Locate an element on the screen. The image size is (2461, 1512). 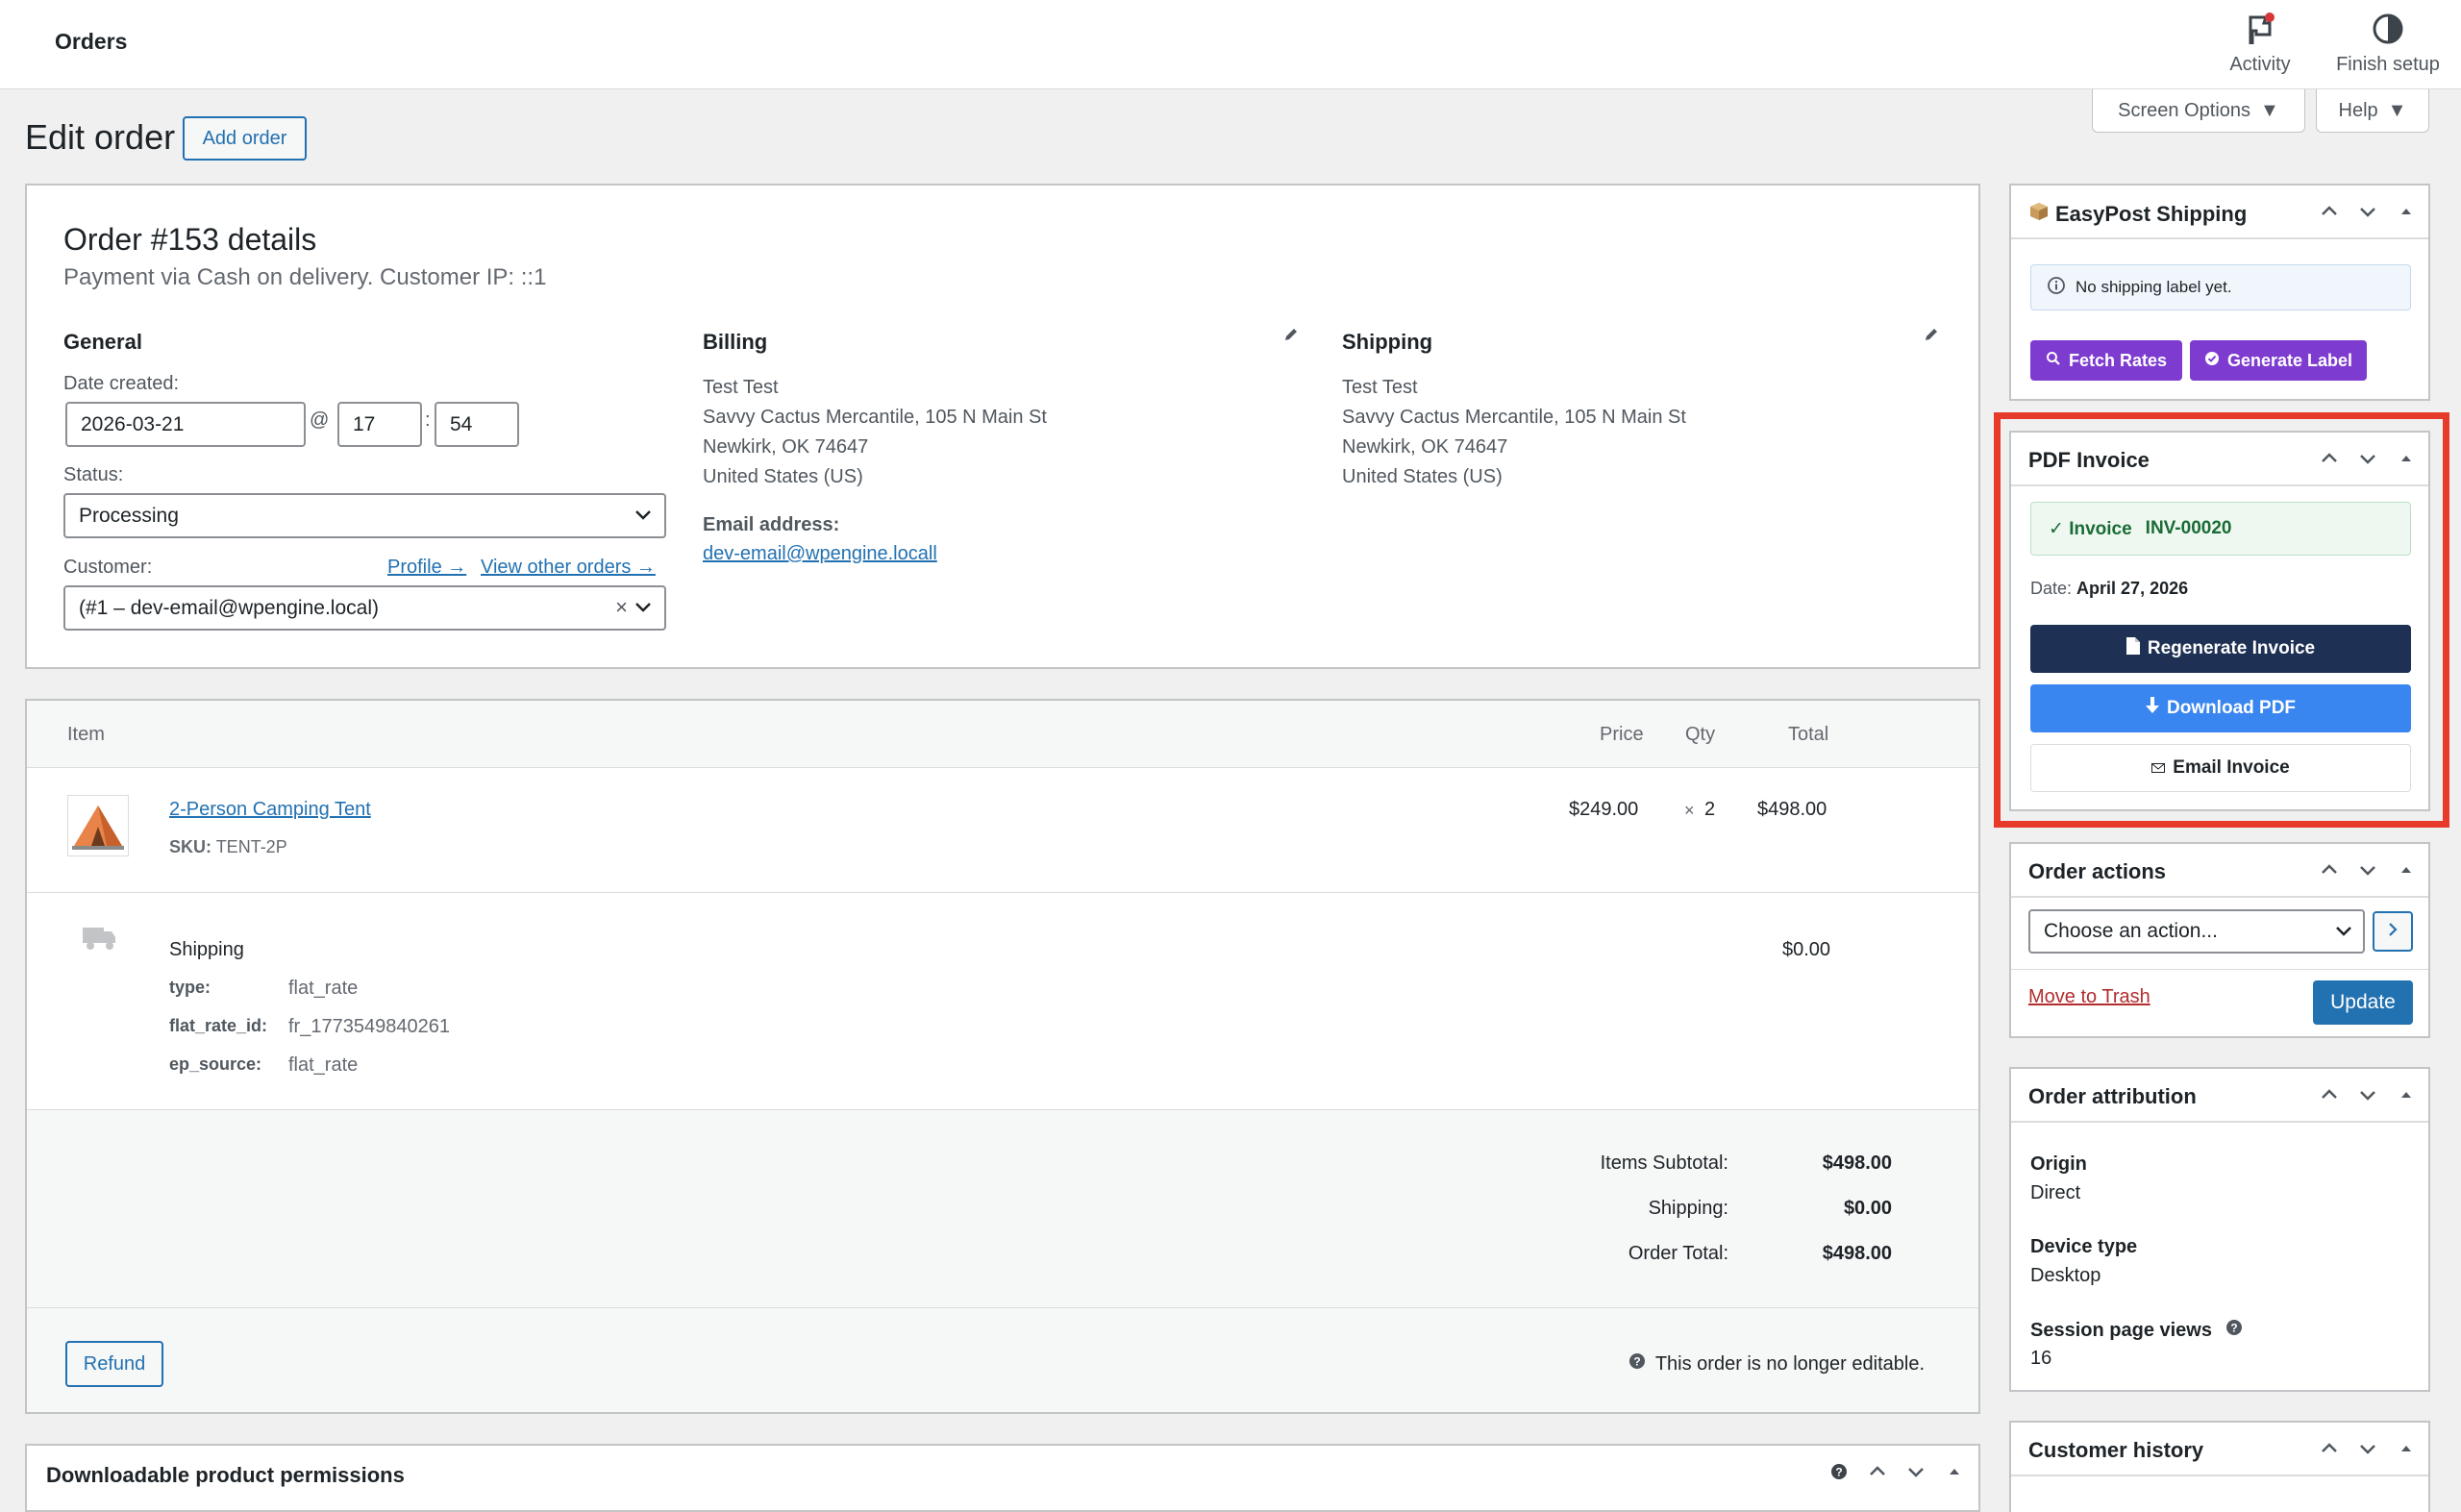
edit-billing-pencil-icon is located at coordinates (1291, 337).